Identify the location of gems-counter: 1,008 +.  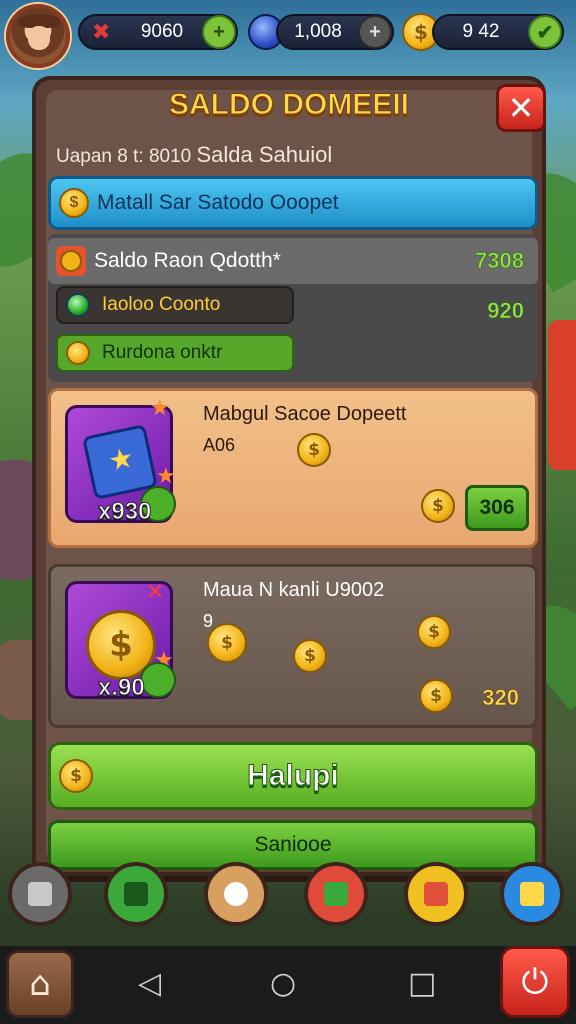
(335, 32).